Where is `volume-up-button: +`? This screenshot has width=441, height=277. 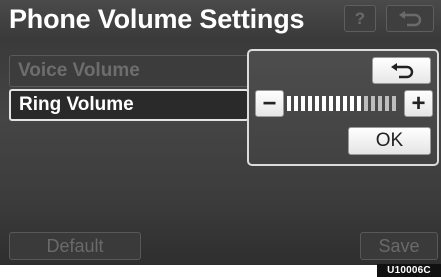 volume-up-button: + is located at coordinates (418, 103).